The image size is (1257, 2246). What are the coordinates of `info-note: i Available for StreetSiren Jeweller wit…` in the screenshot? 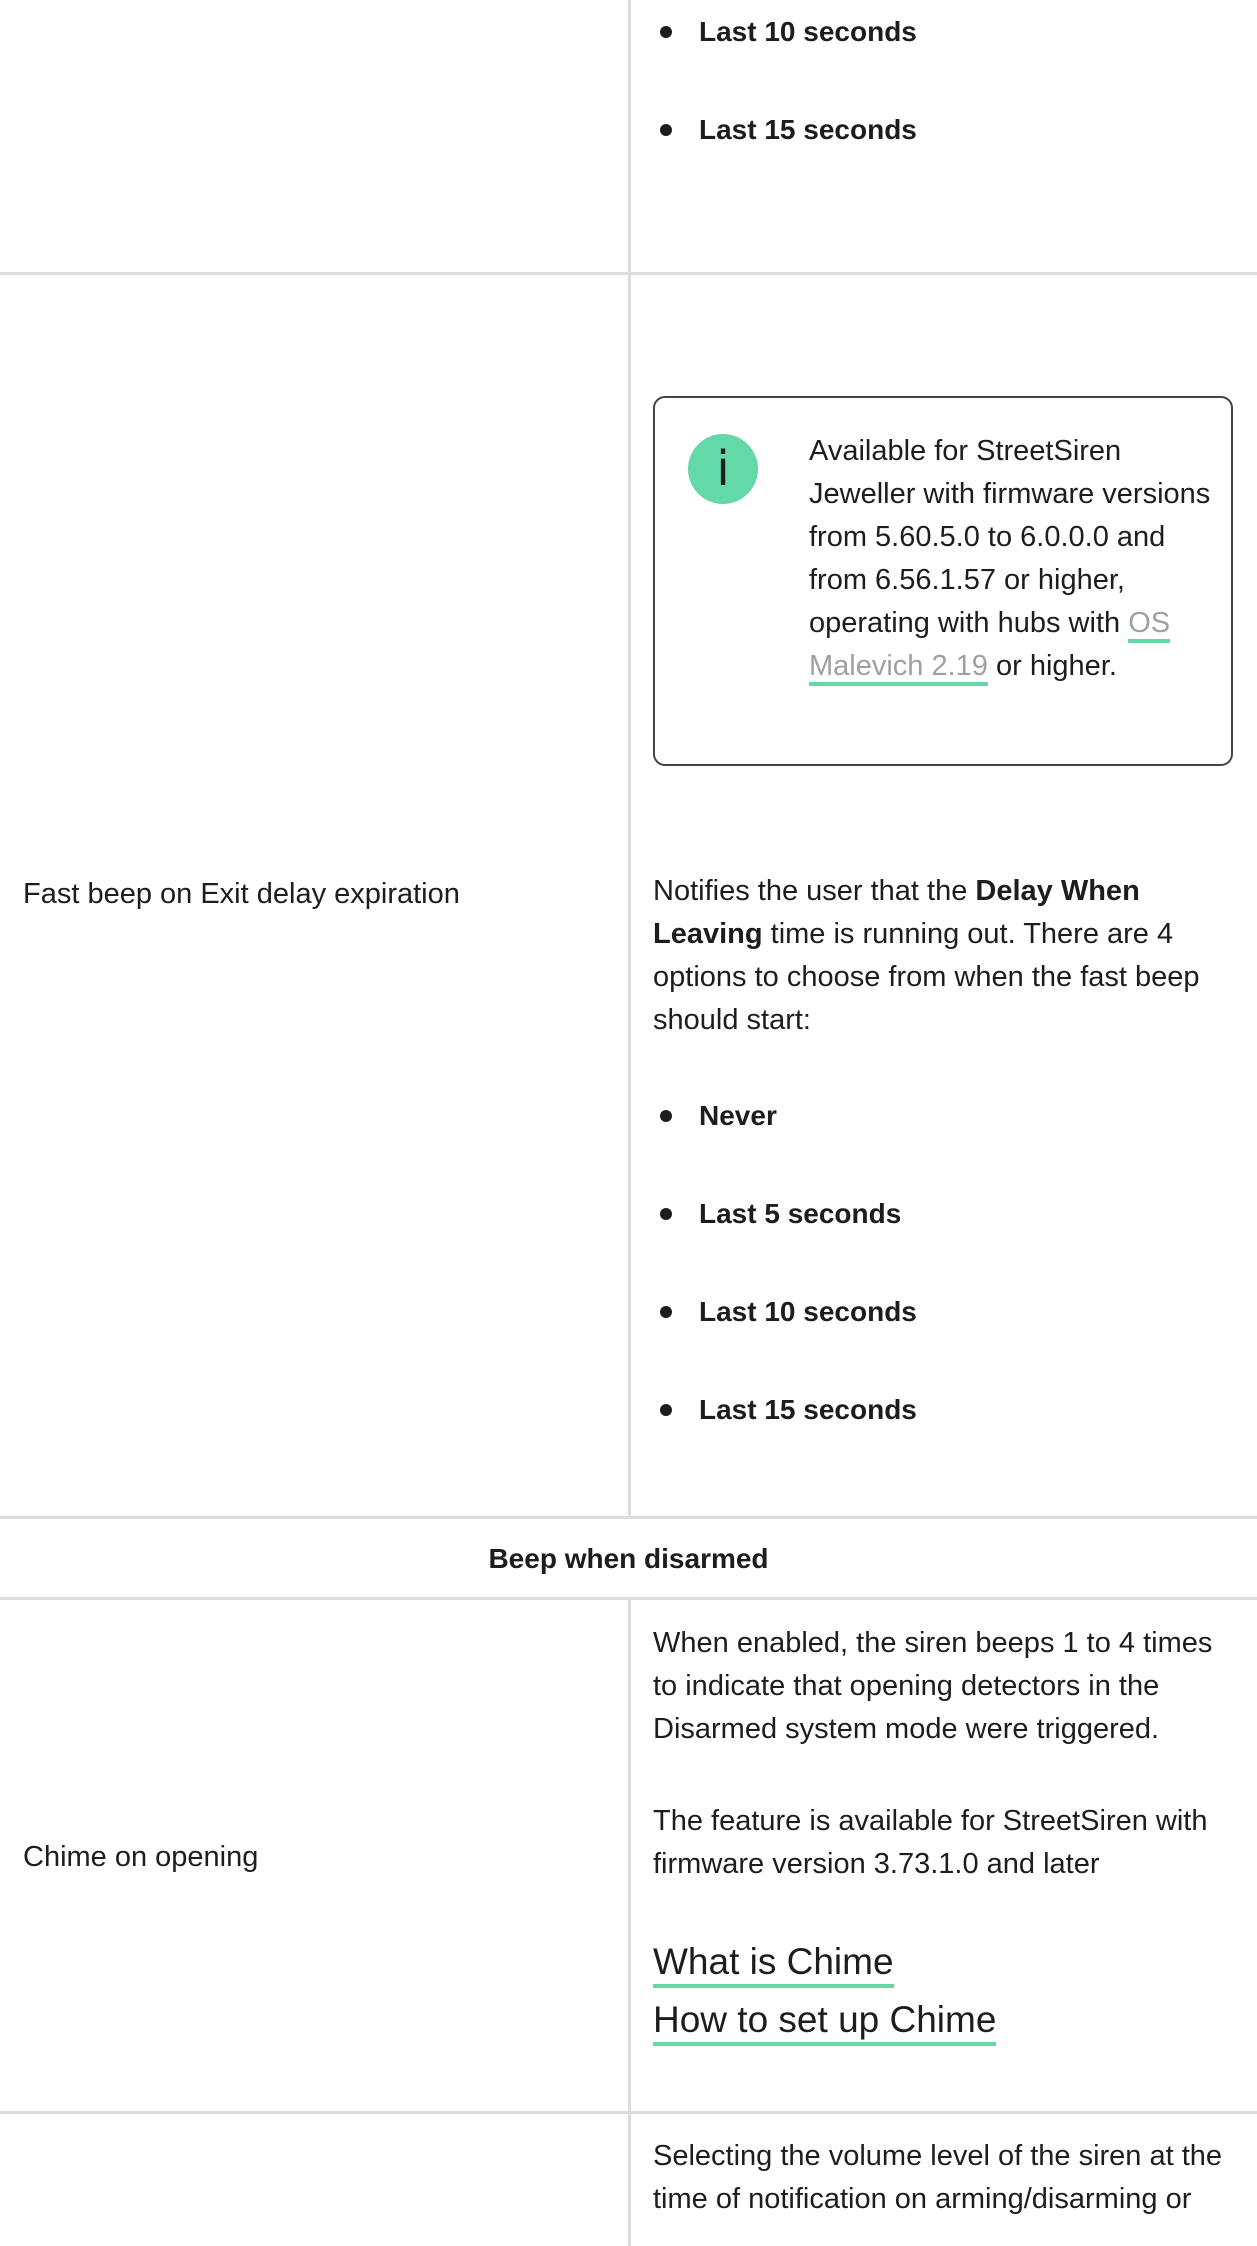 It's located at (943, 581).